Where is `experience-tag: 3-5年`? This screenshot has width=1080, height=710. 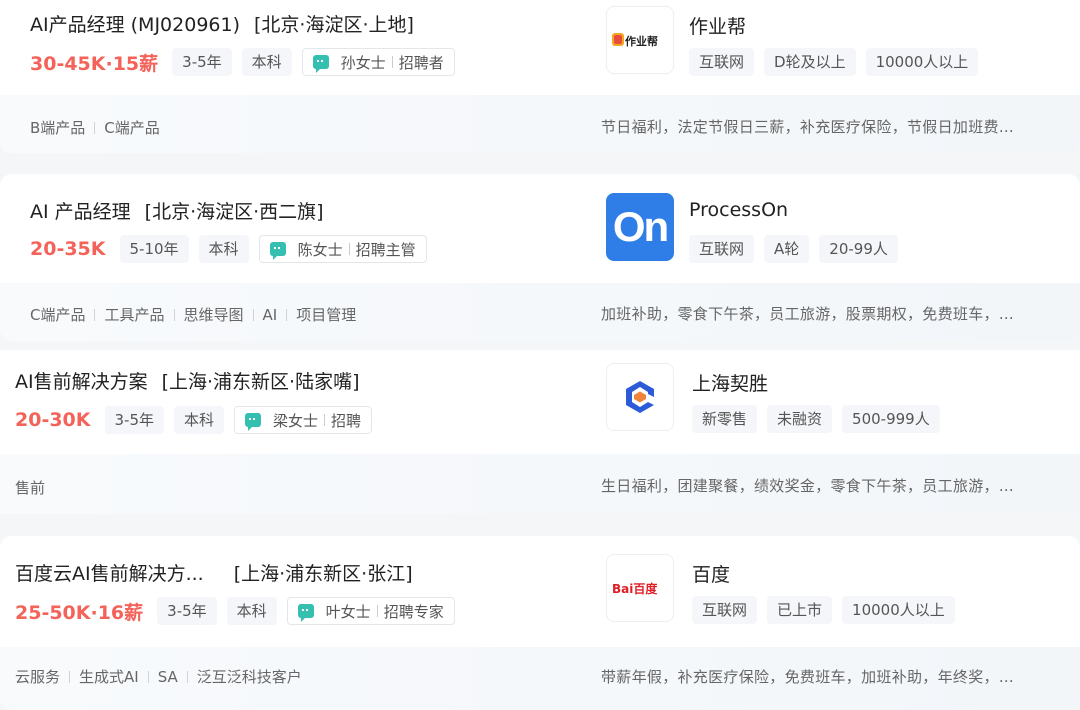
experience-tag: 3-5年 is located at coordinates (202, 62).